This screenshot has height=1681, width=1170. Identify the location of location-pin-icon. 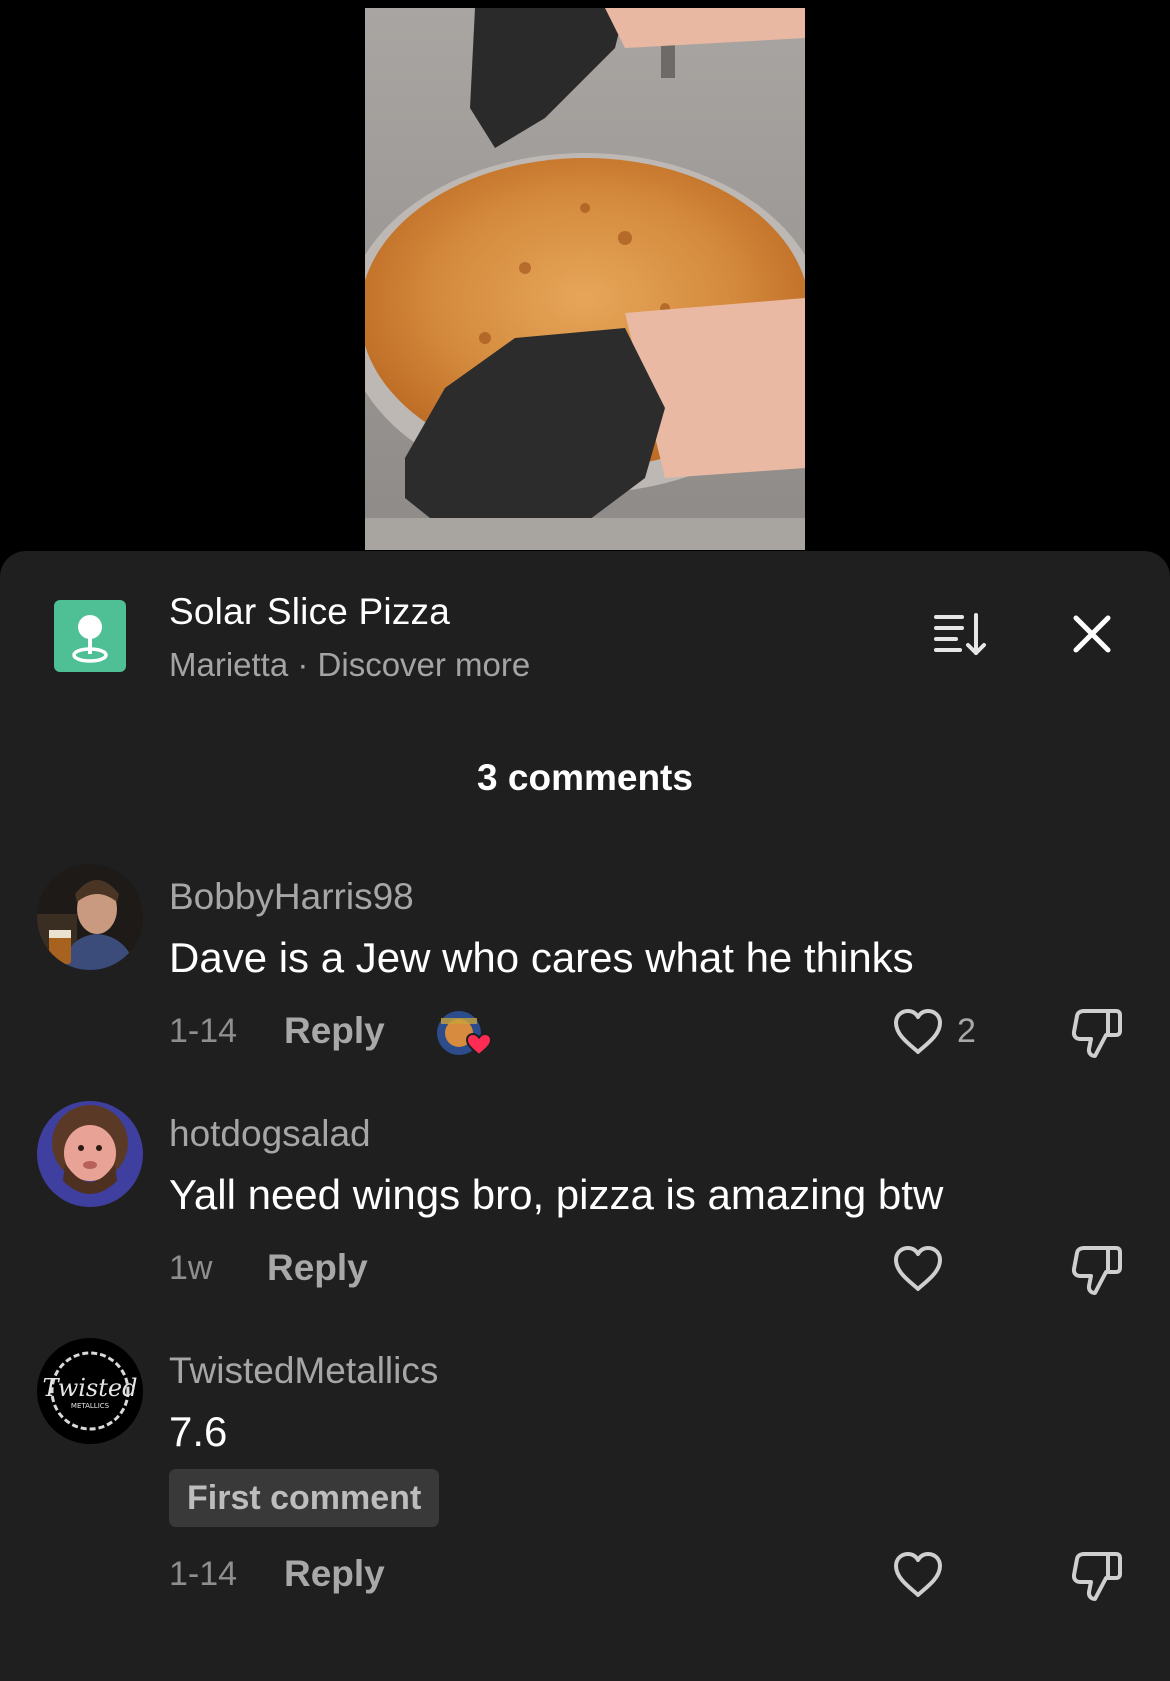
(90, 636).